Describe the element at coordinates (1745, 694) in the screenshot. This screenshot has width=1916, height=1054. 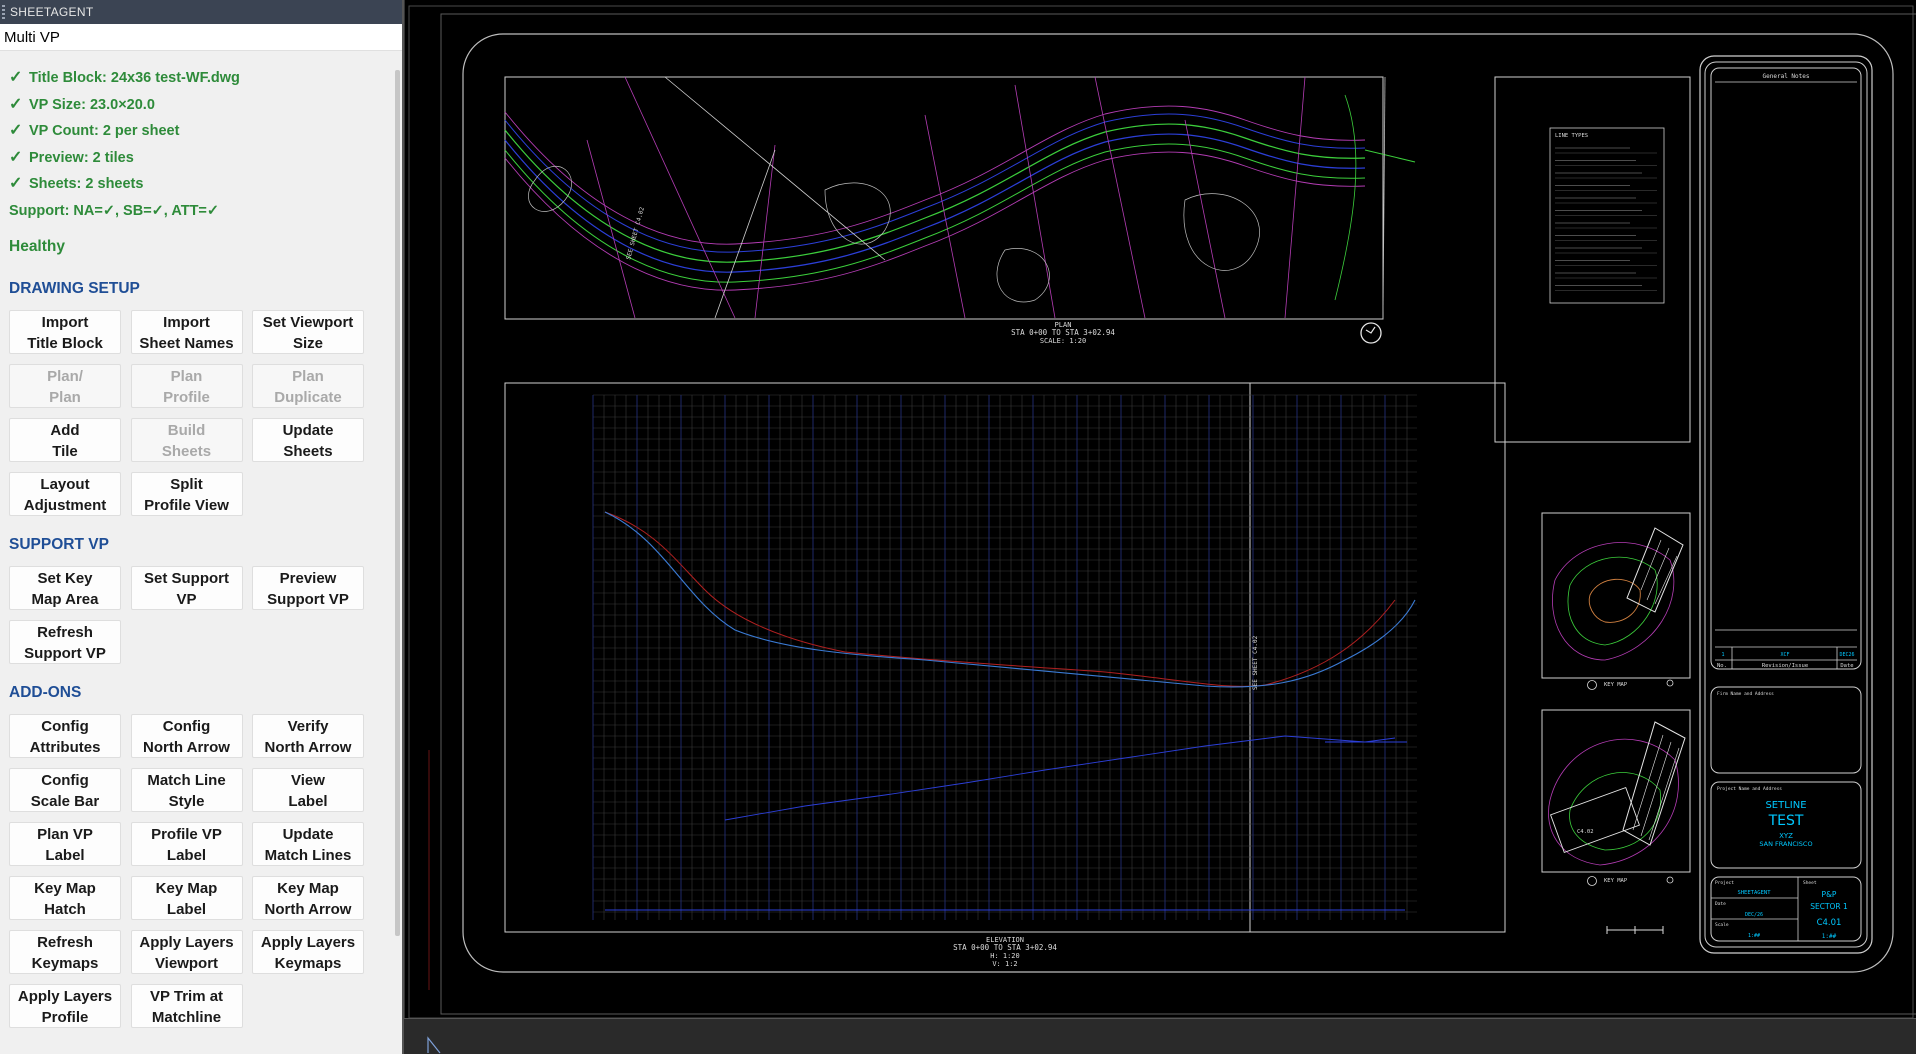
I see `firm-label: Firm Name and Address` at that location.